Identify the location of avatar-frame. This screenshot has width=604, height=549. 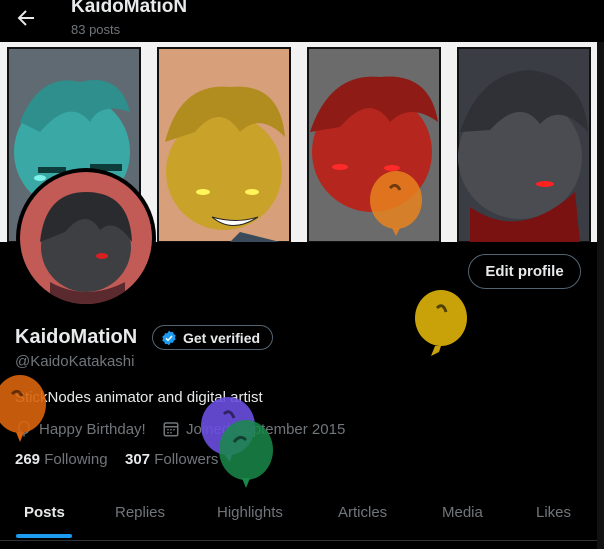
(86, 238).